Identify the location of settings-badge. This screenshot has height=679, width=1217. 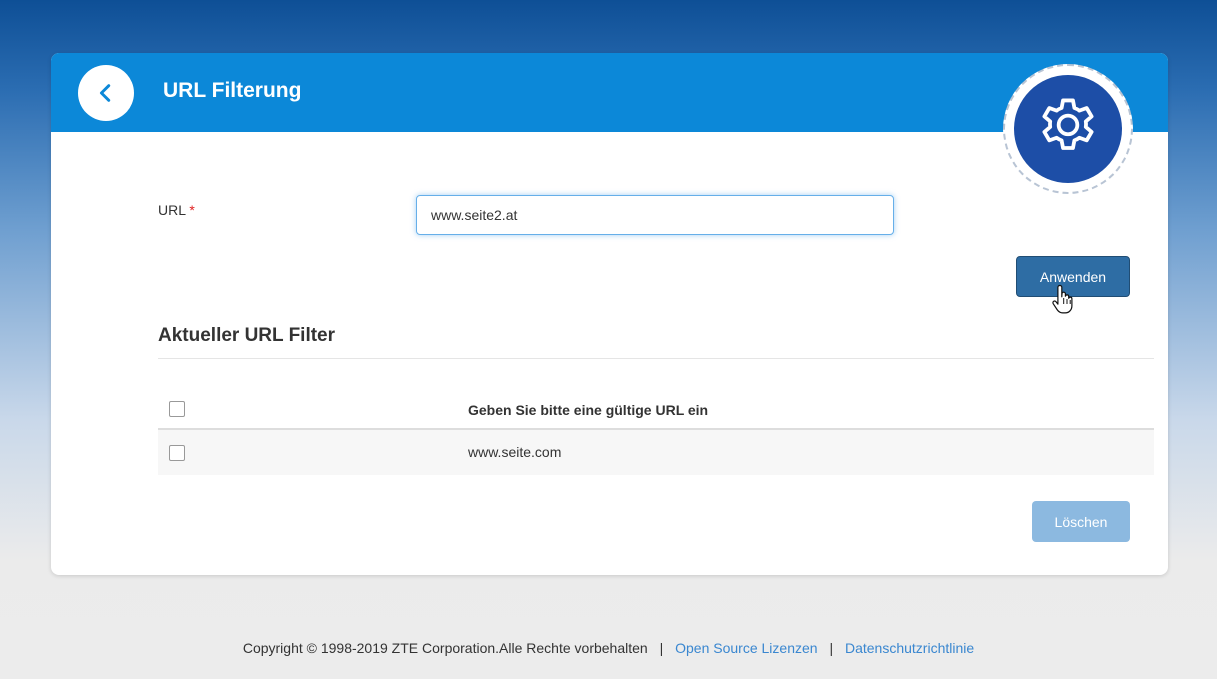
(1068, 129).